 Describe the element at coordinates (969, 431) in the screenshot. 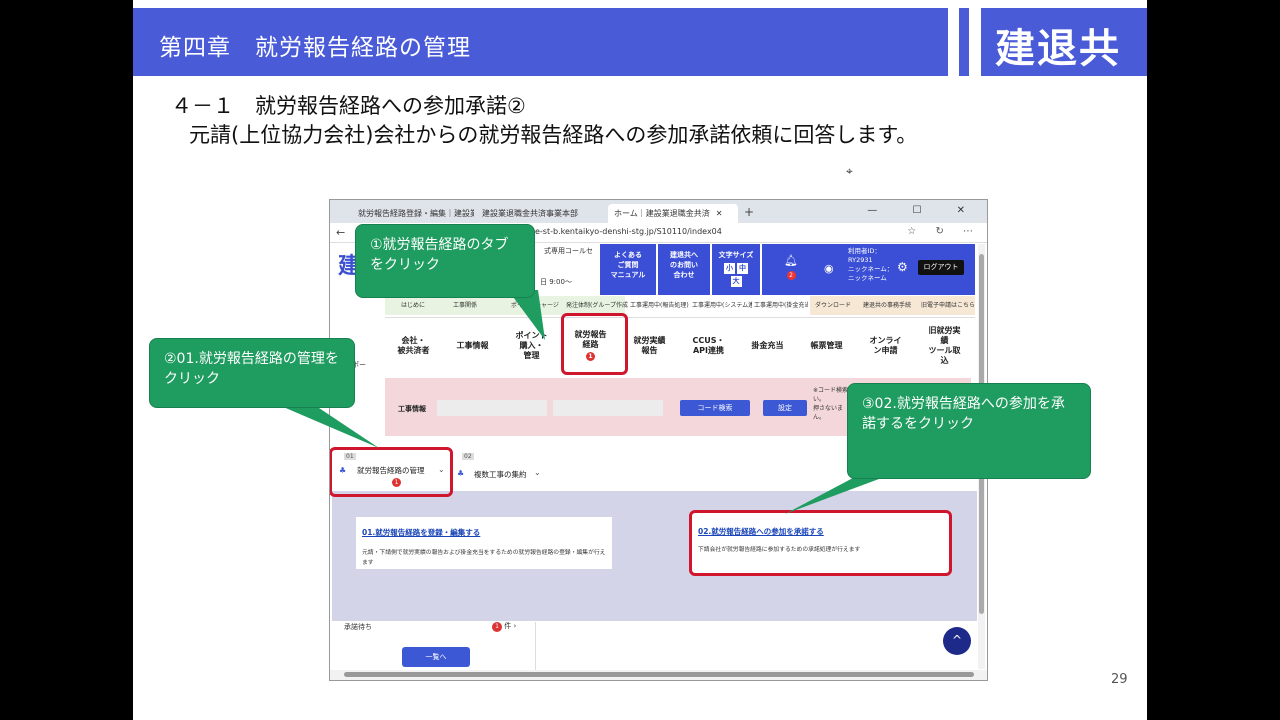

I see `callout-step-3: ③02.就労報告経路への参加を承諾するをクリック` at that location.